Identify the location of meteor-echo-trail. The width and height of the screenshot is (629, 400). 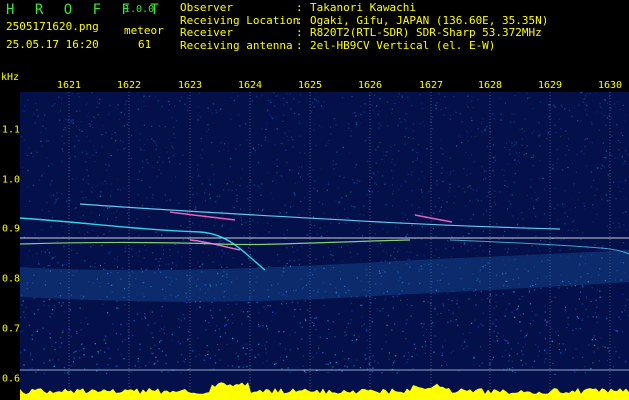
(320, 216).